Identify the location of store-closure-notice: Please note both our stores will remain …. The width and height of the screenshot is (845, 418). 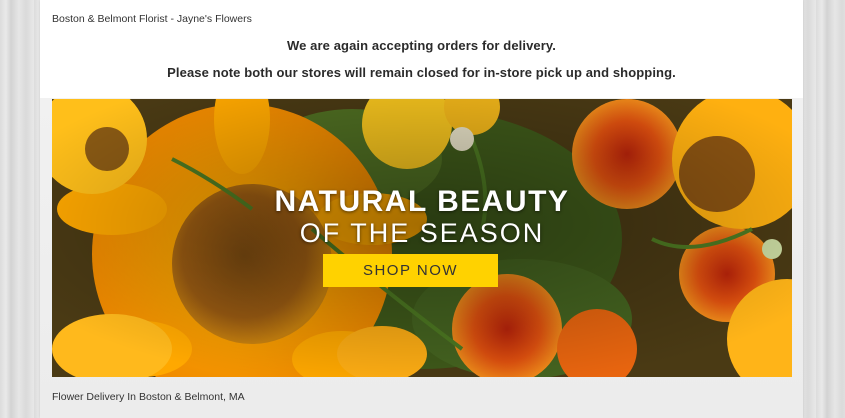
(421, 72).